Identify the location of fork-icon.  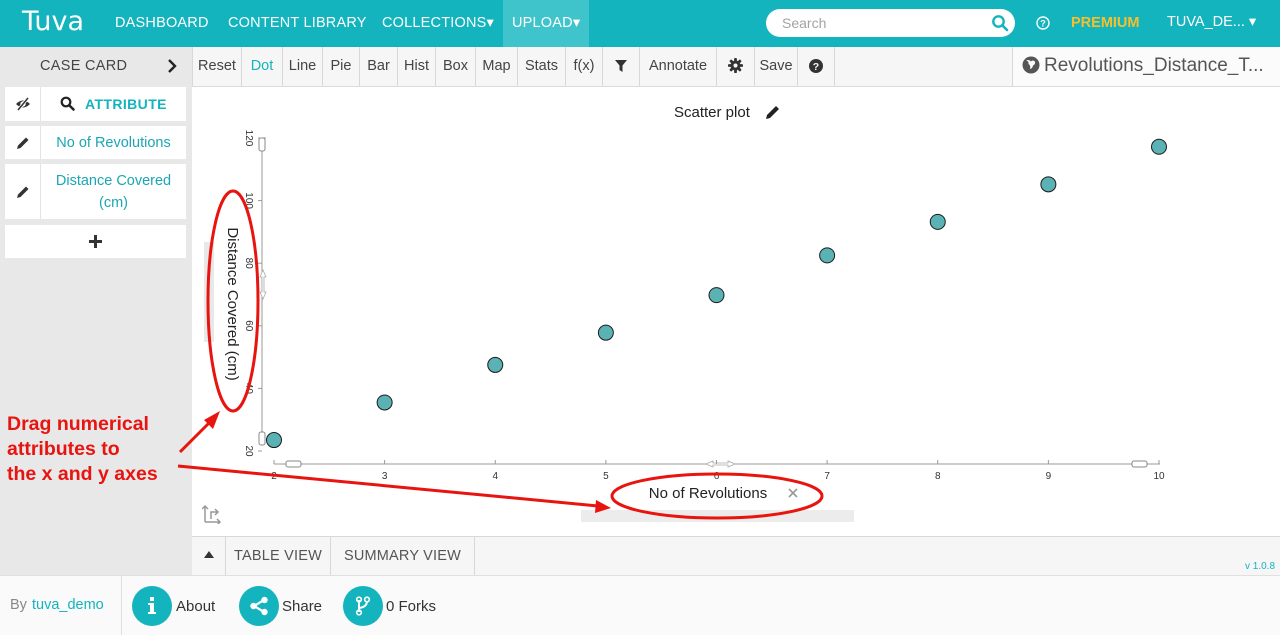
(363, 606).